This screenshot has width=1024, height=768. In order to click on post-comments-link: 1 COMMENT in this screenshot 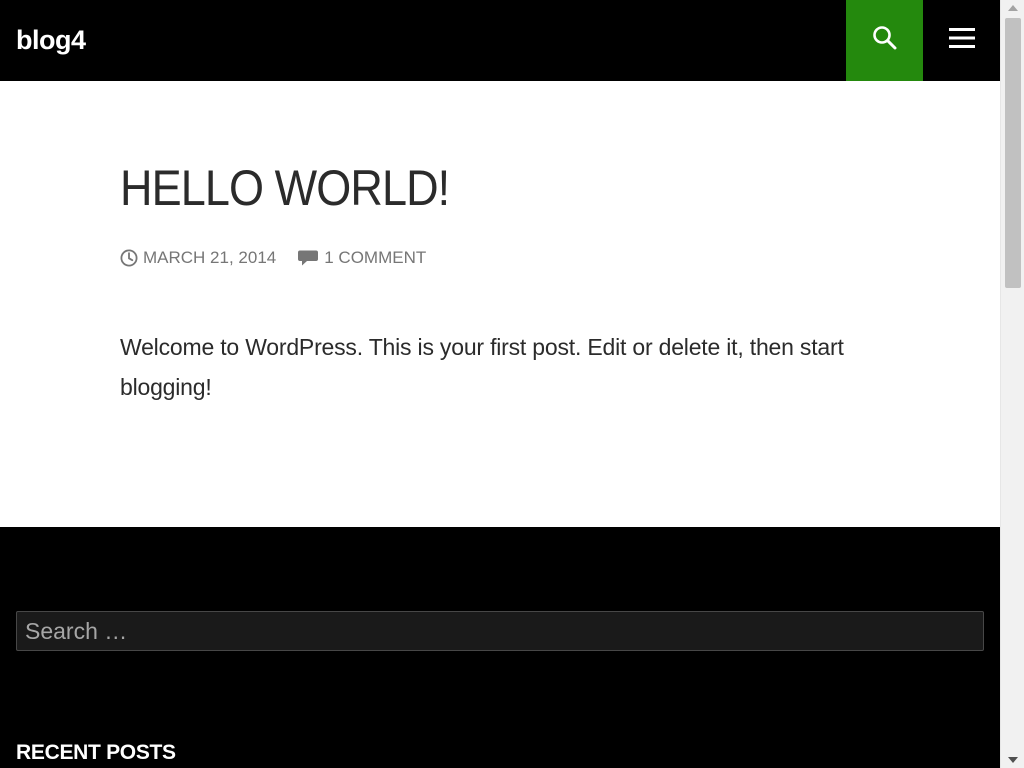, I will do `click(361, 258)`.